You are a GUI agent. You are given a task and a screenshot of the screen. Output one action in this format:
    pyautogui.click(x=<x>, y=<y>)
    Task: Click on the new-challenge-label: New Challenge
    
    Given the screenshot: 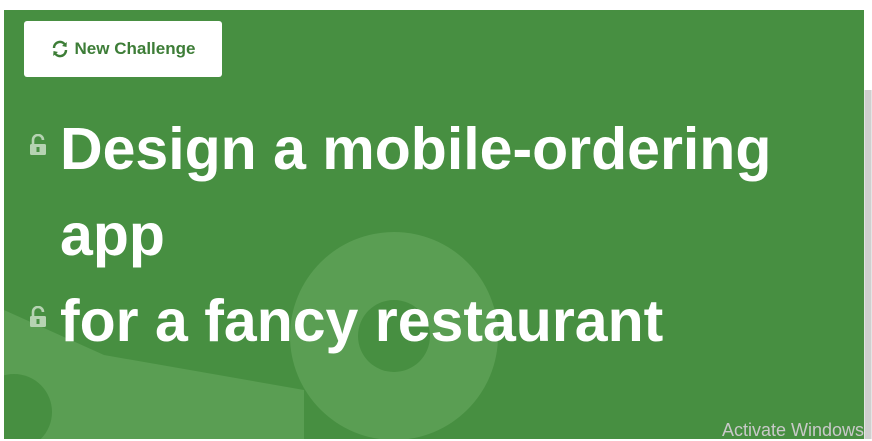 What is the action you would take?
    pyautogui.click(x=135, y=48)
    